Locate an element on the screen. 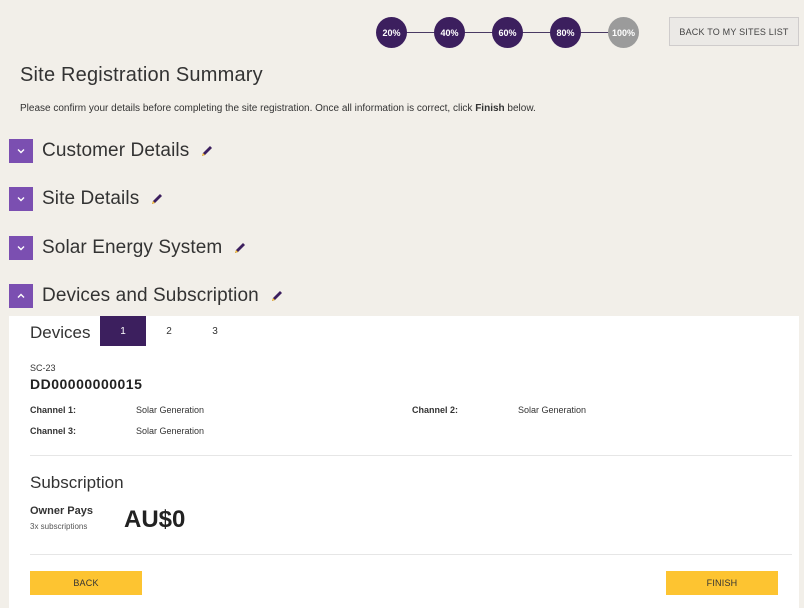 This screenshot has height=608, width=804. device-tab-3: 3 is located at coordinates (215, 331).